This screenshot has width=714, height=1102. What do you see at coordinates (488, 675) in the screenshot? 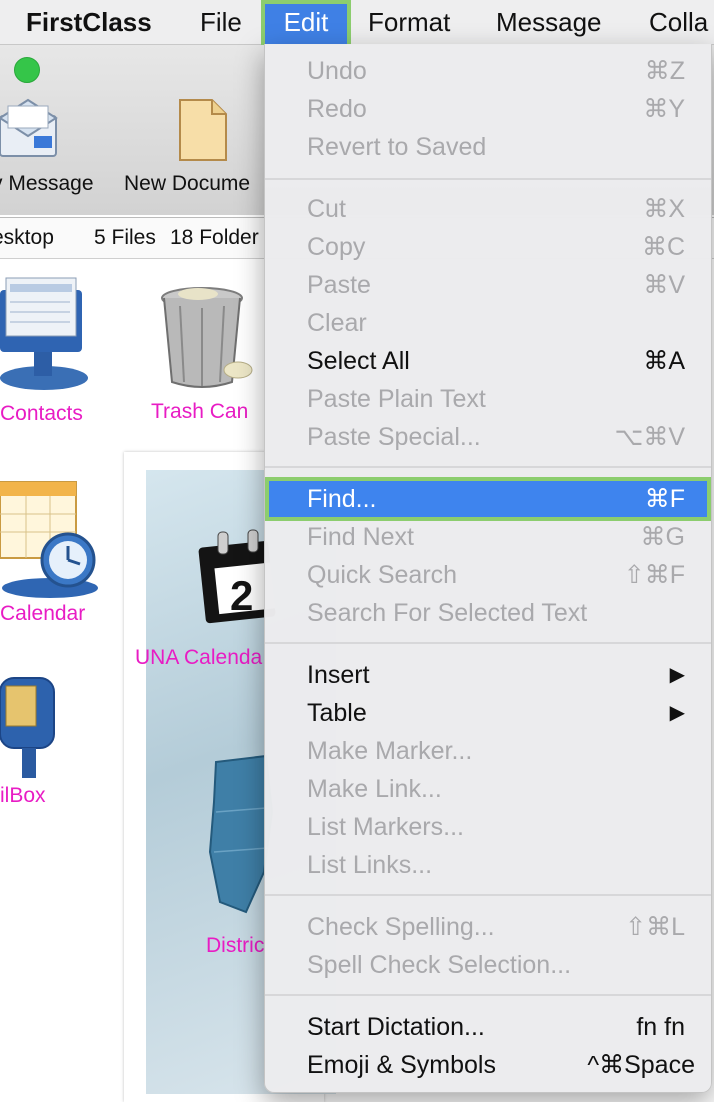
I see `menu-item-insert: Insert ▶` at bounding box center [488, 675].